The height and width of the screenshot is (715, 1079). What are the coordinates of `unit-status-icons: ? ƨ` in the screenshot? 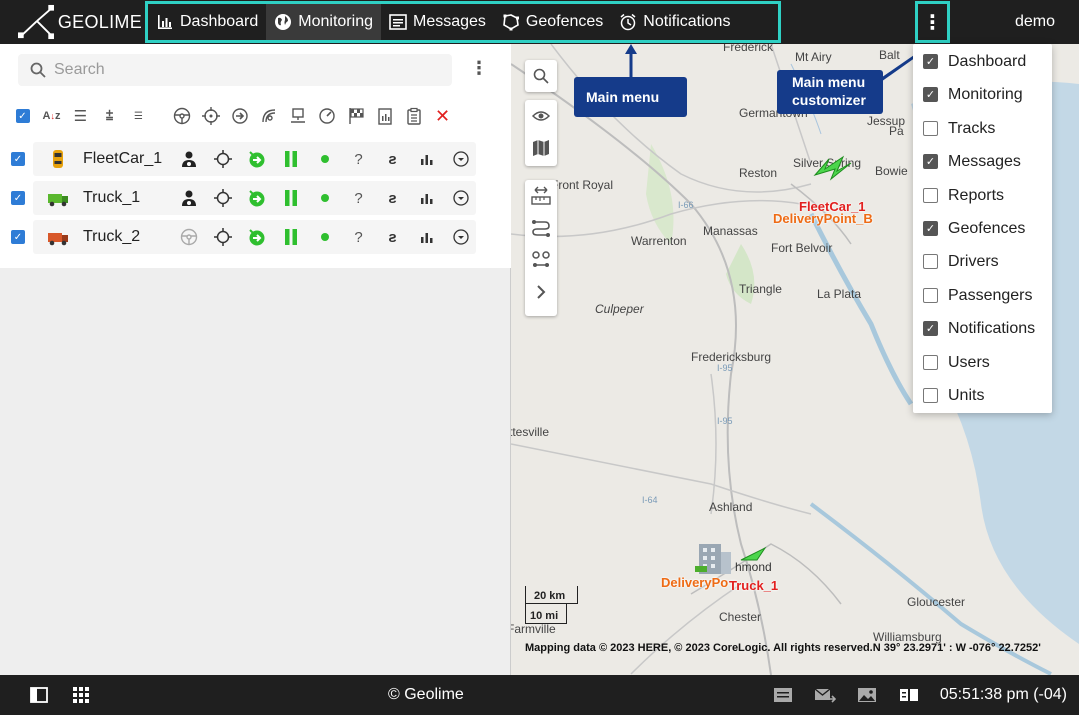 It's located at (329, 159).